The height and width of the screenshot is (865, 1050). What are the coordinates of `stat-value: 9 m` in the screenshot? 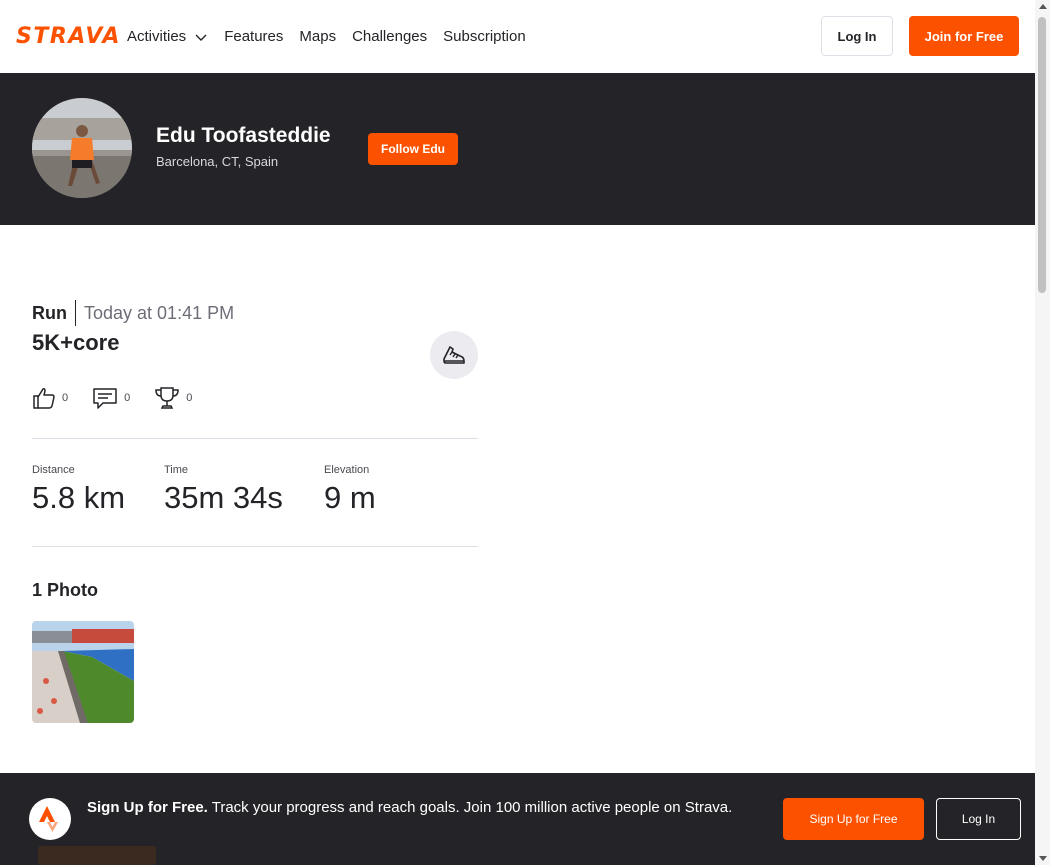 It's located at (350, 497).